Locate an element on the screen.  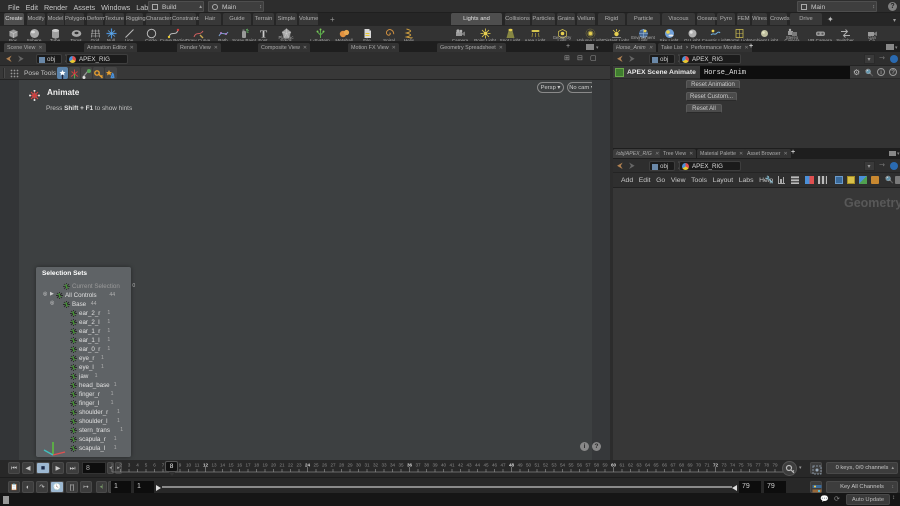
svg-text: 40 is located at coordinates (444, 465).